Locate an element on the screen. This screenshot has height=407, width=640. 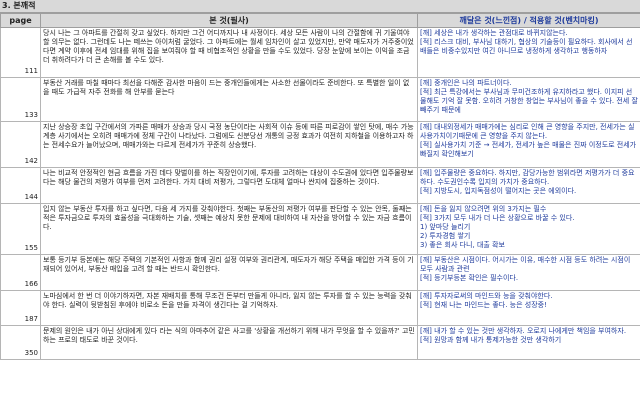
note-line: 1) 앞마당 늘리기 is located at coordinates (445, 227).